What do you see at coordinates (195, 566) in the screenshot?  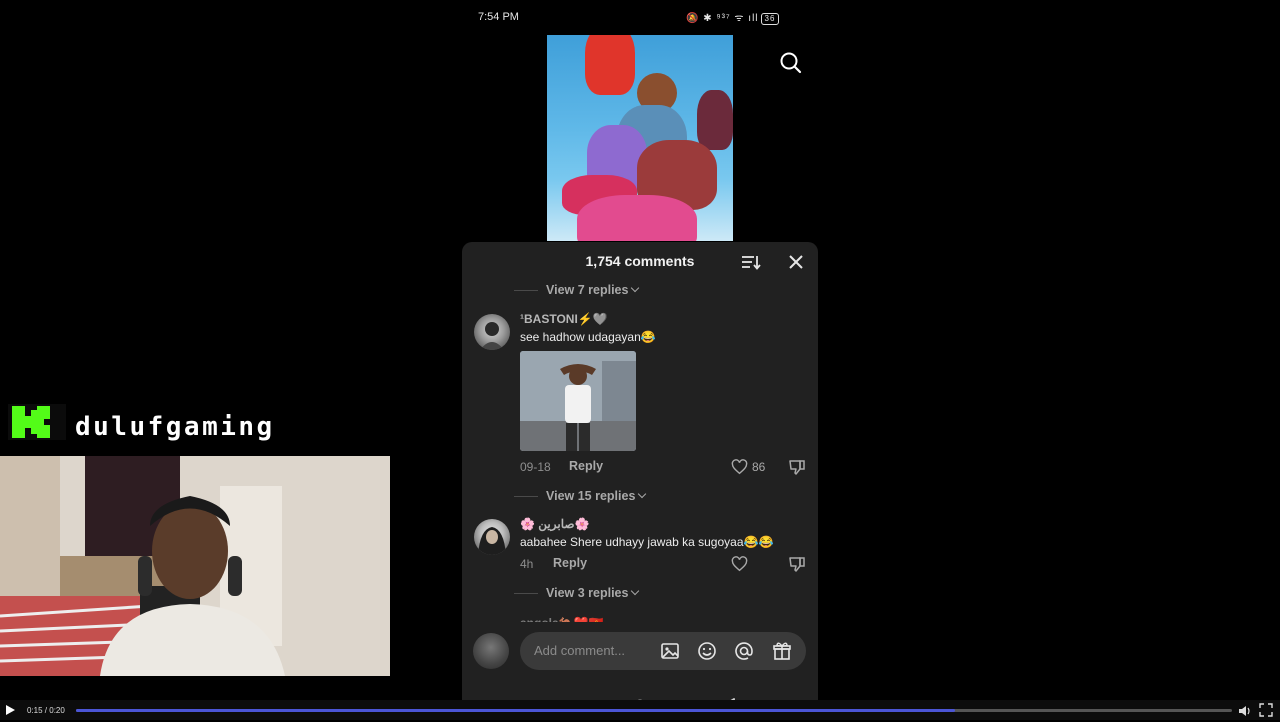 I see `webcam-feed` at bounding box center [195, 566].